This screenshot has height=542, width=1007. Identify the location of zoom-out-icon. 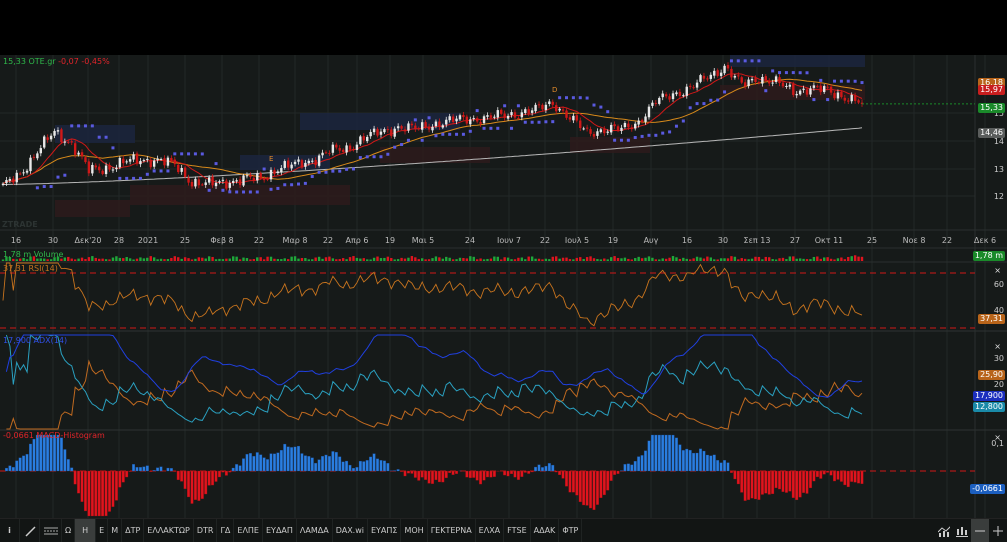
(980, 530).